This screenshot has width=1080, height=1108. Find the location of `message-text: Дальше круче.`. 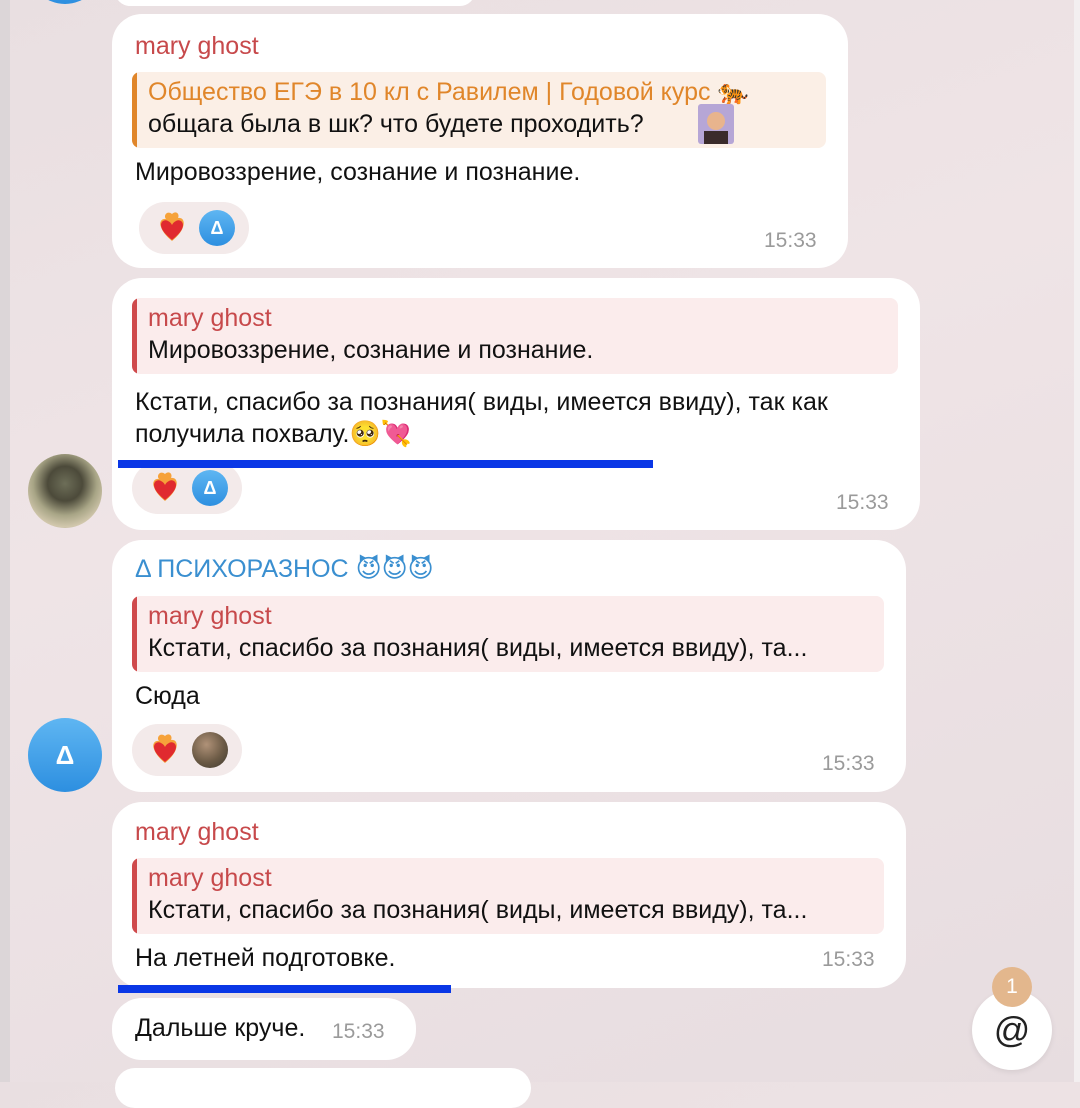

message-text: Дальше круче. is located at coordinates (220, 1028).